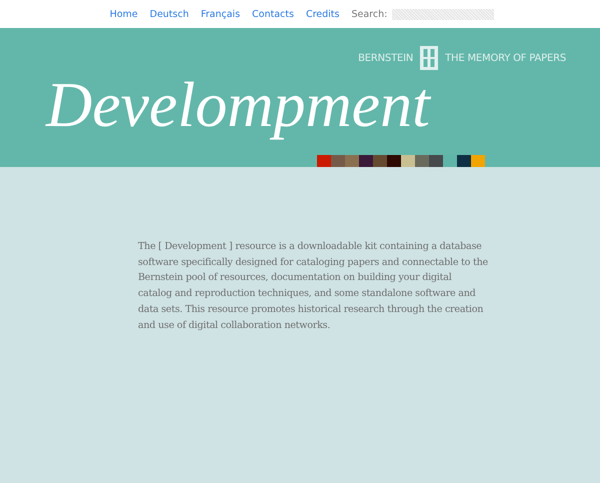 This screenshot has height=483, width=600. I want to click on nav-link: Contacts, so click(273, 14).